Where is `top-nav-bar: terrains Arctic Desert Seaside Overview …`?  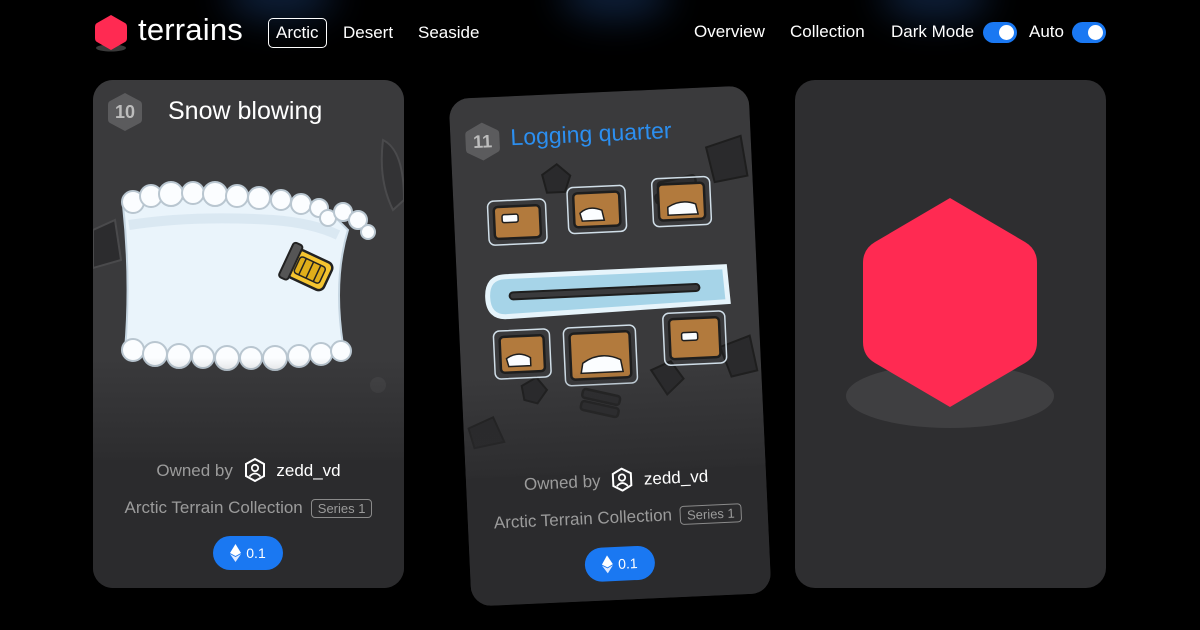
top-nav-bar: terrains Arctic Desert Seaside Overview … is located at coordinates (600, 33).